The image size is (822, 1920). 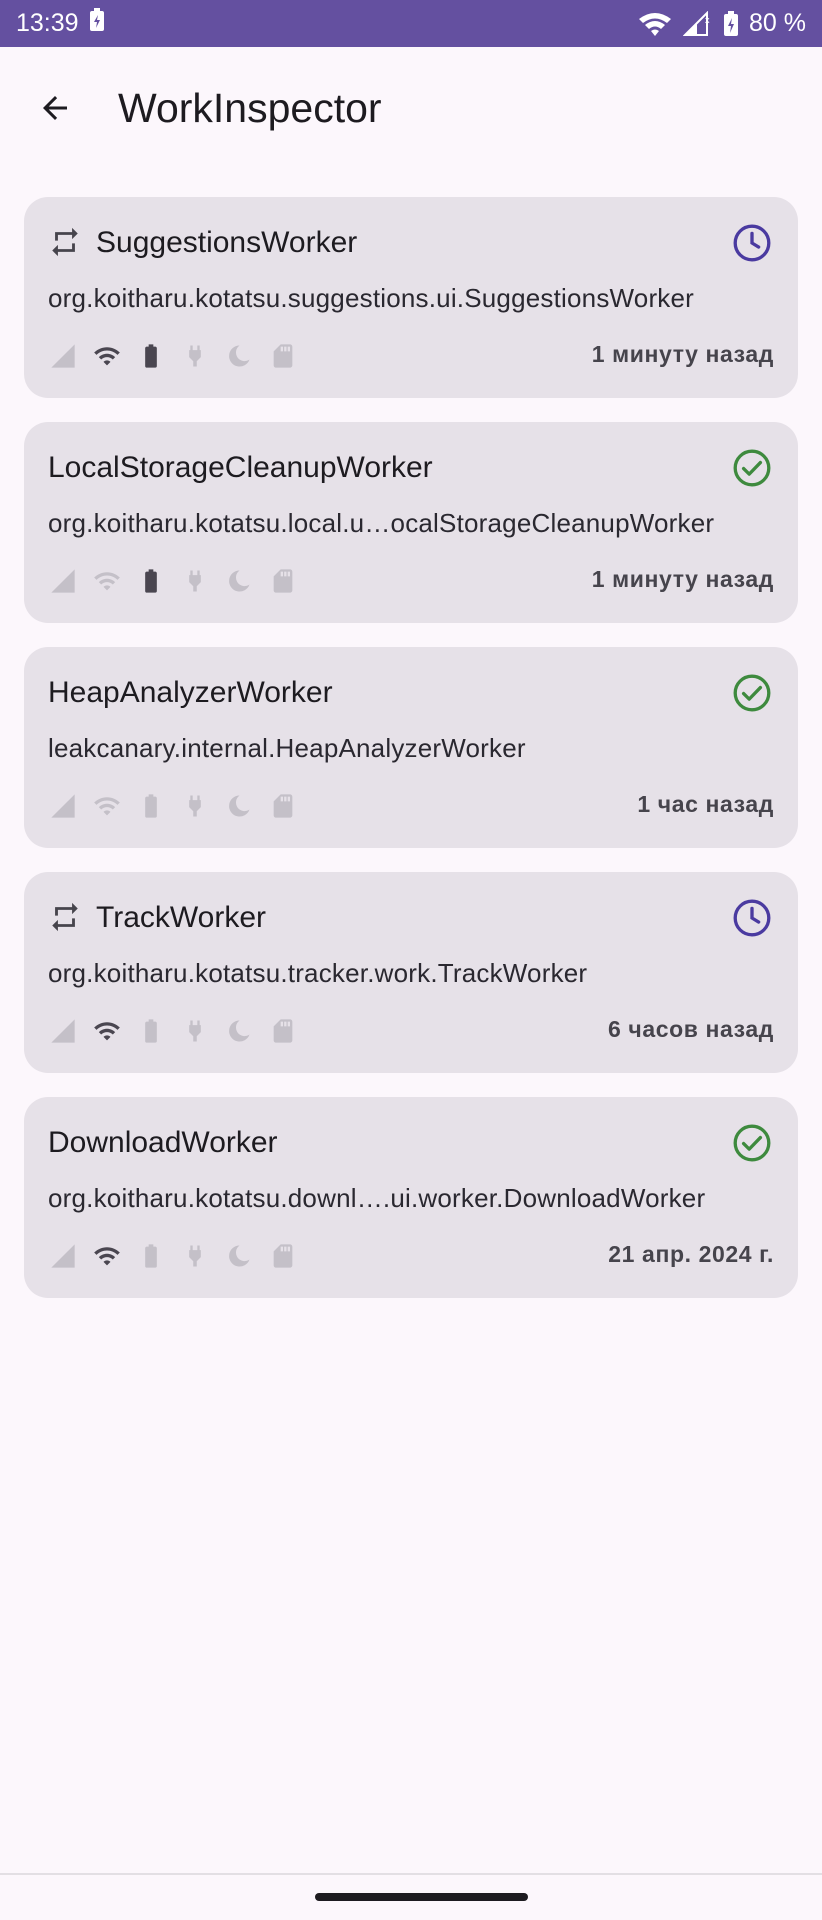 I want to click on worker-name: LocalStorageCleanupWorker, so click(x=240, y=467).